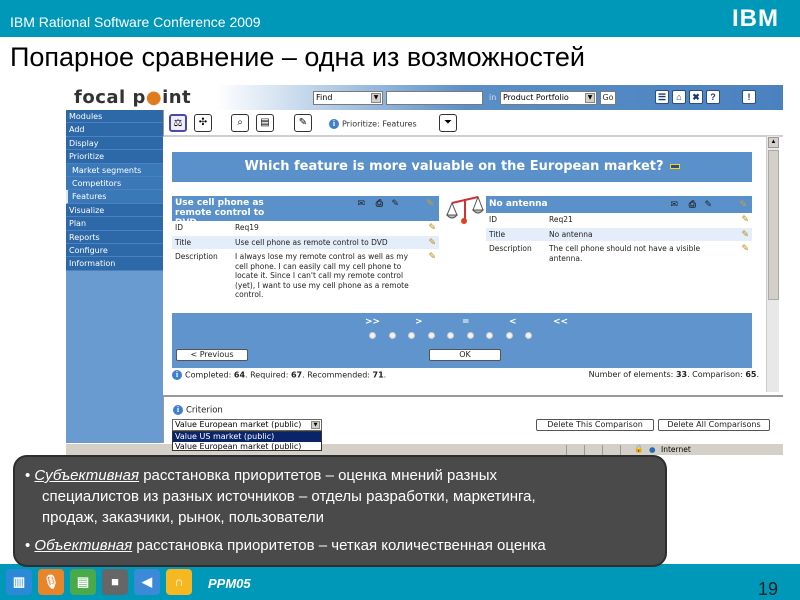 The height and width of the screenshot is (600, 800). I want to click on conference-title: IBM Rational Software Conference 2009, so click(135, 22).